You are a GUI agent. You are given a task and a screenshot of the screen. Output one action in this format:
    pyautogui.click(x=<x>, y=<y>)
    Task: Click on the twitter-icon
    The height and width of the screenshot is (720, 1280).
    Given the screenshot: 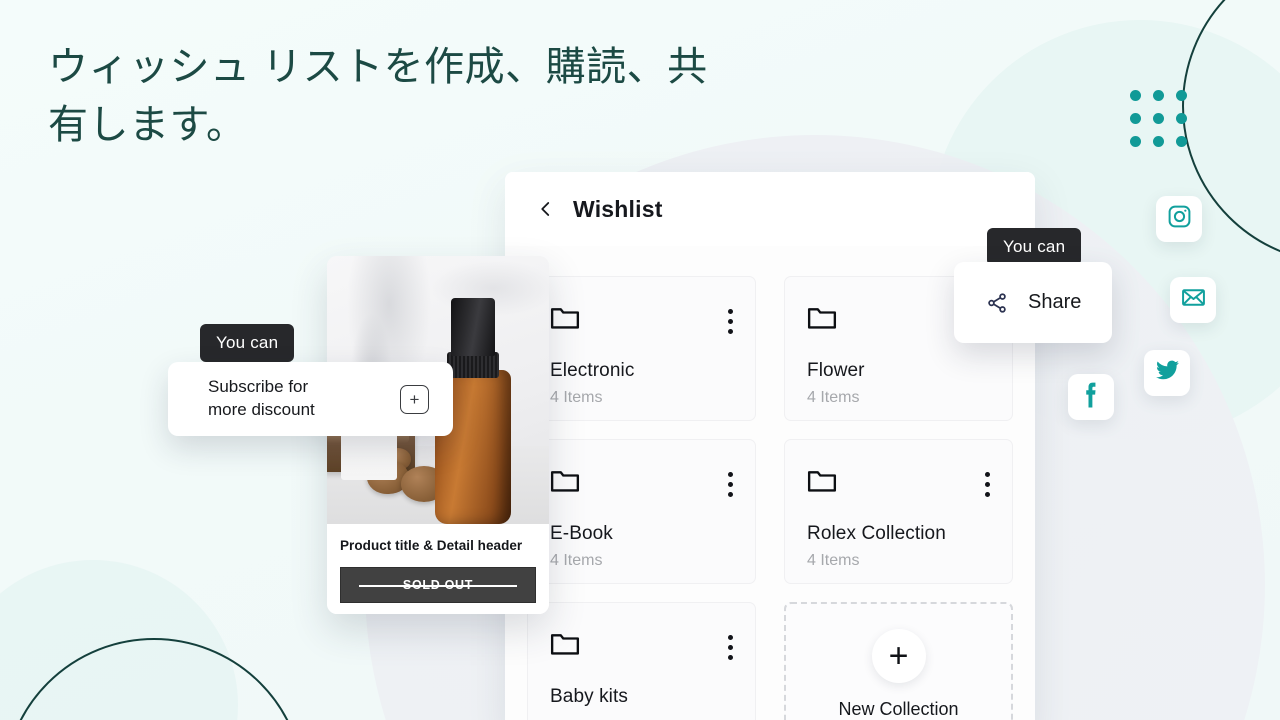 What is the action you would take?
    pyautogui.click(x=1167, y=373)
    